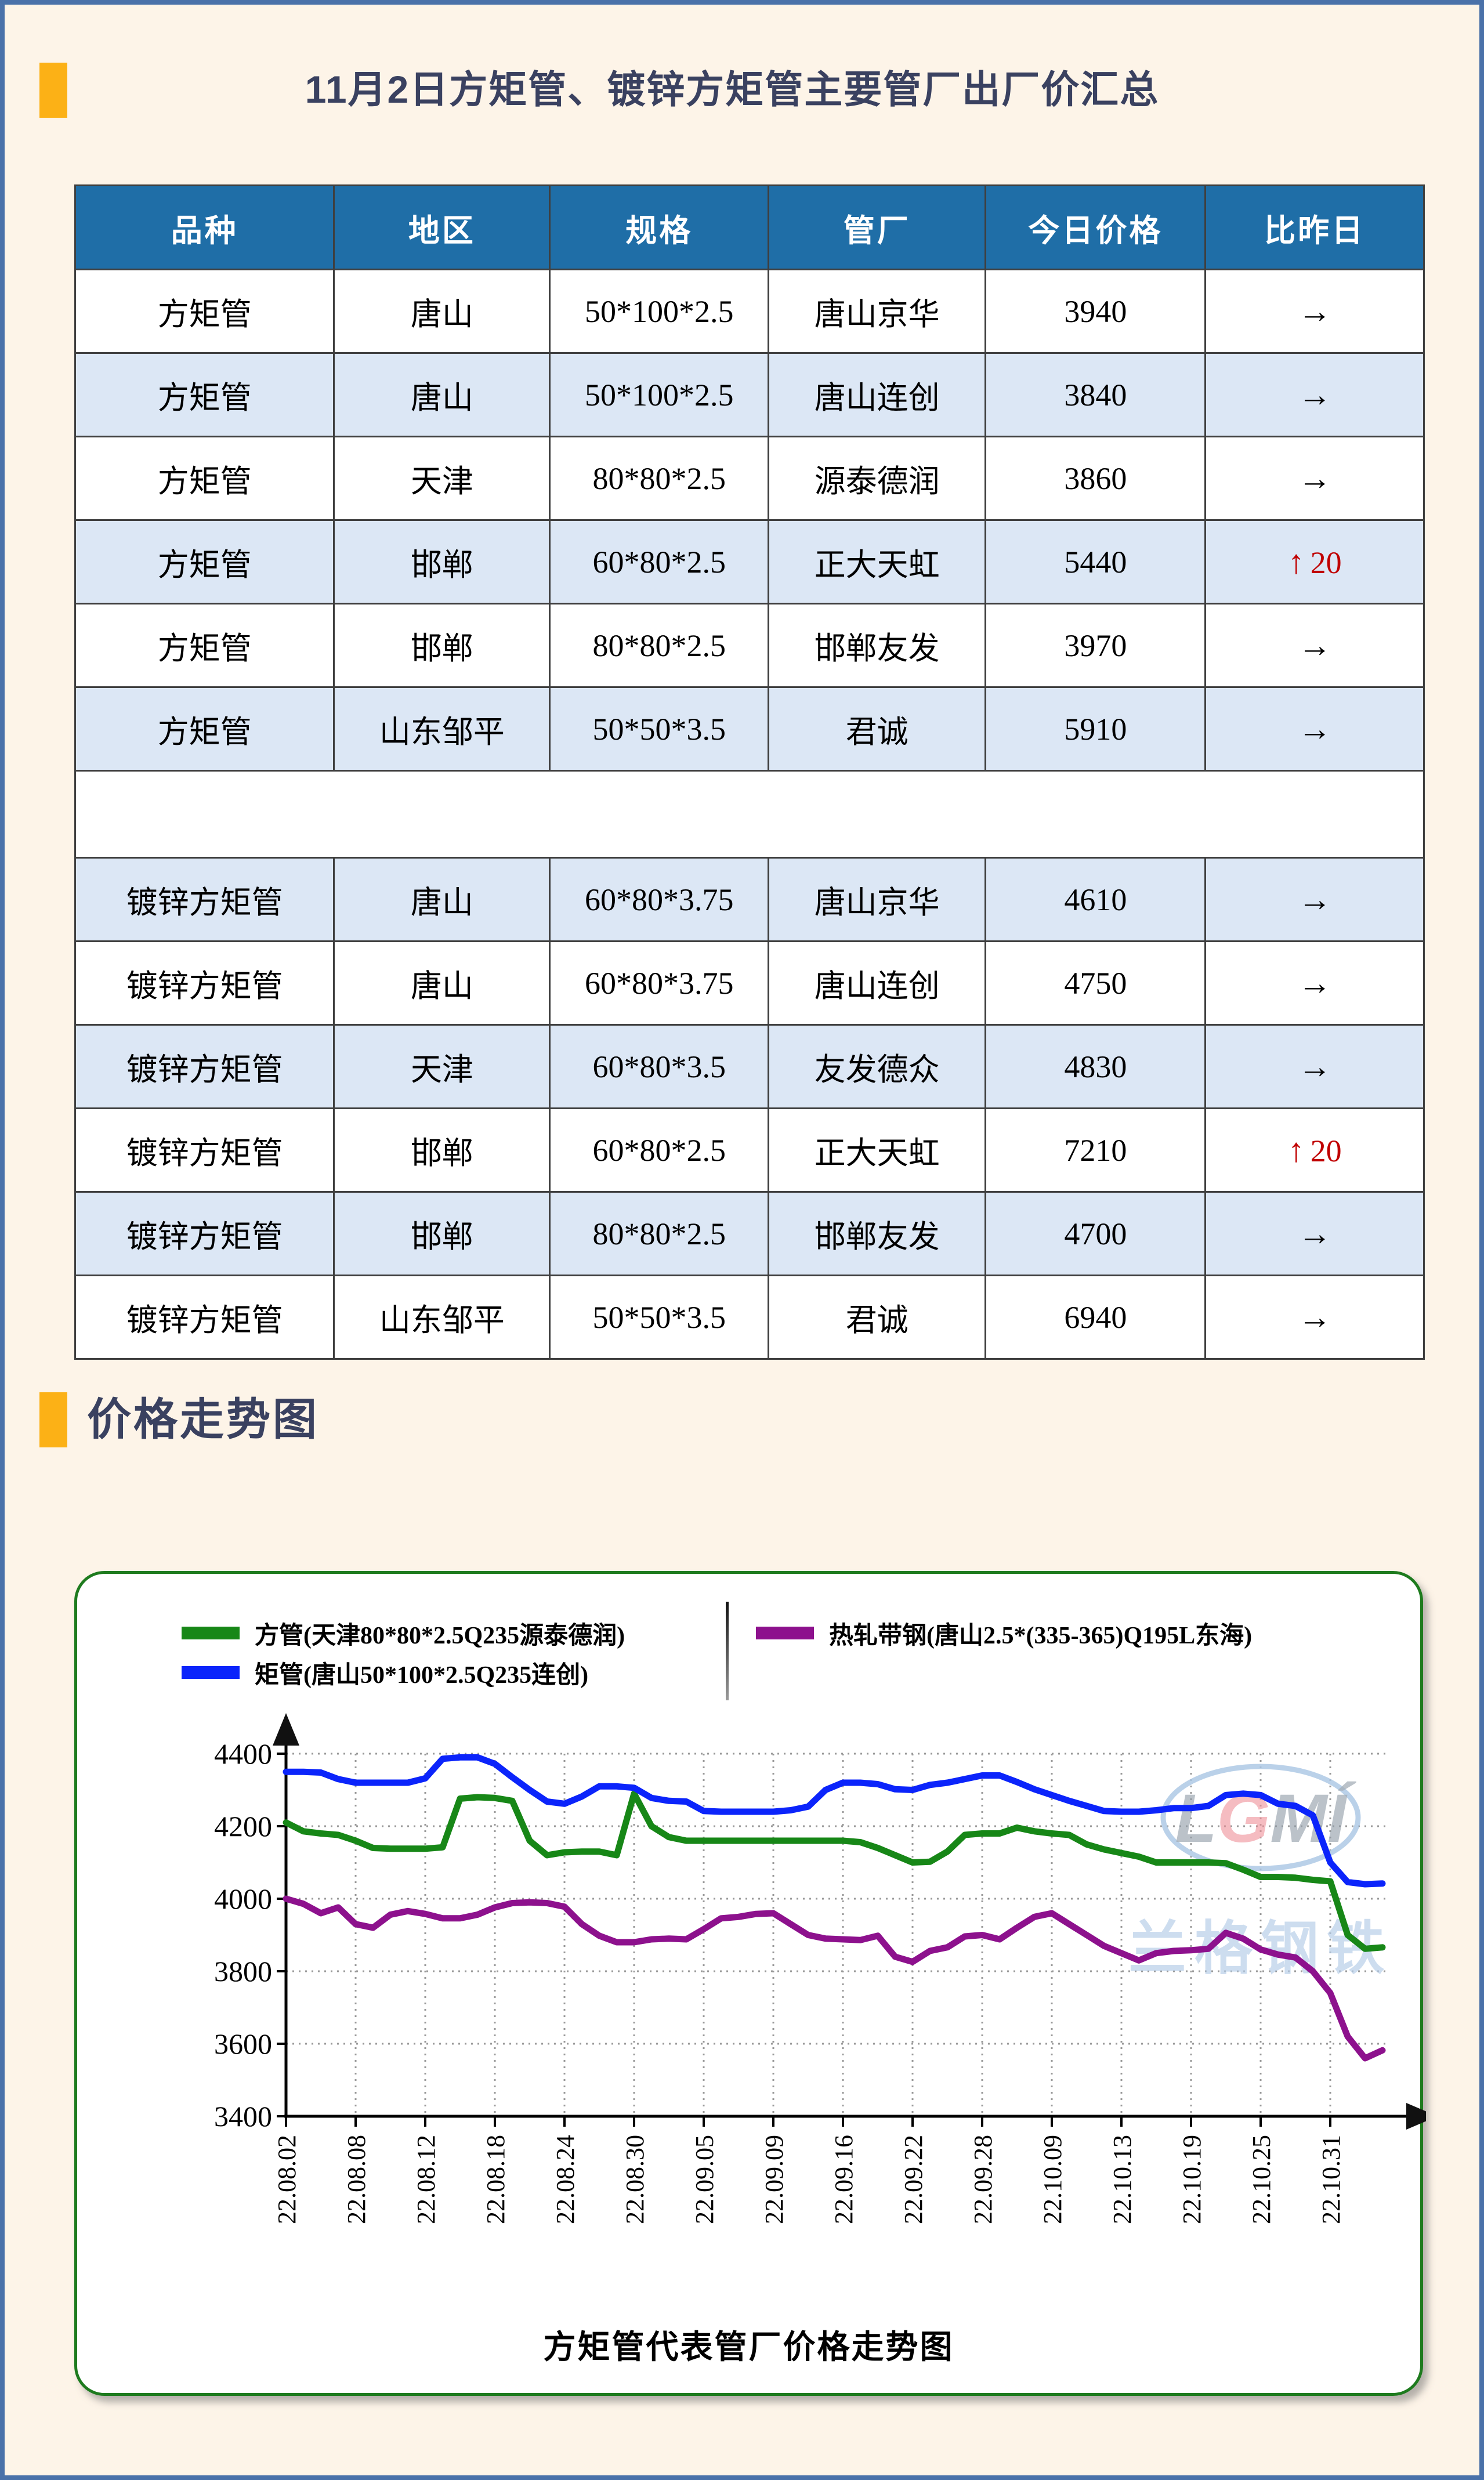 Image resolution: width=1484 pixels, height=2480 pixels. What do you see at coordinates (878, 311) in the screenshot?
I see `cell-factory: 唐山京华` at bounding box center [878, 311].